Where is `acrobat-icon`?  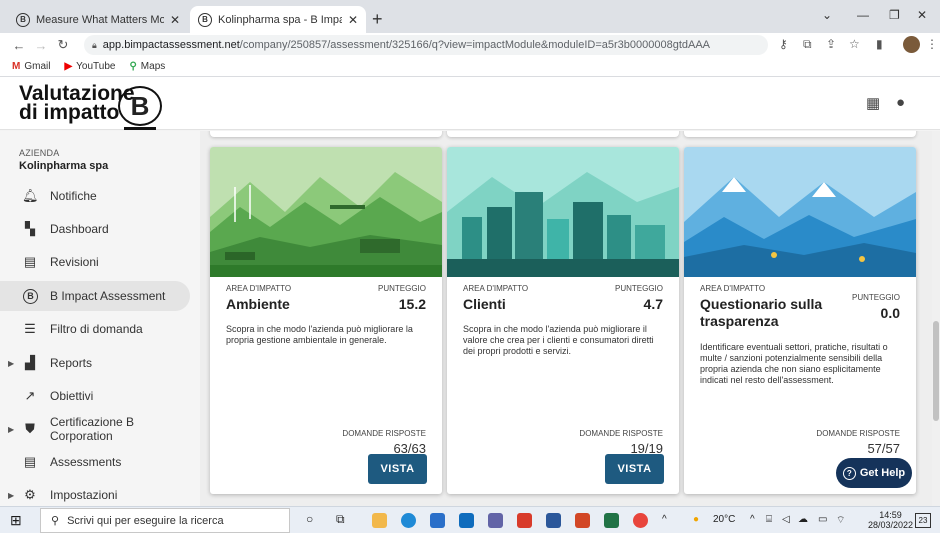 acrobat-icon is located at coordinates (524, 520).